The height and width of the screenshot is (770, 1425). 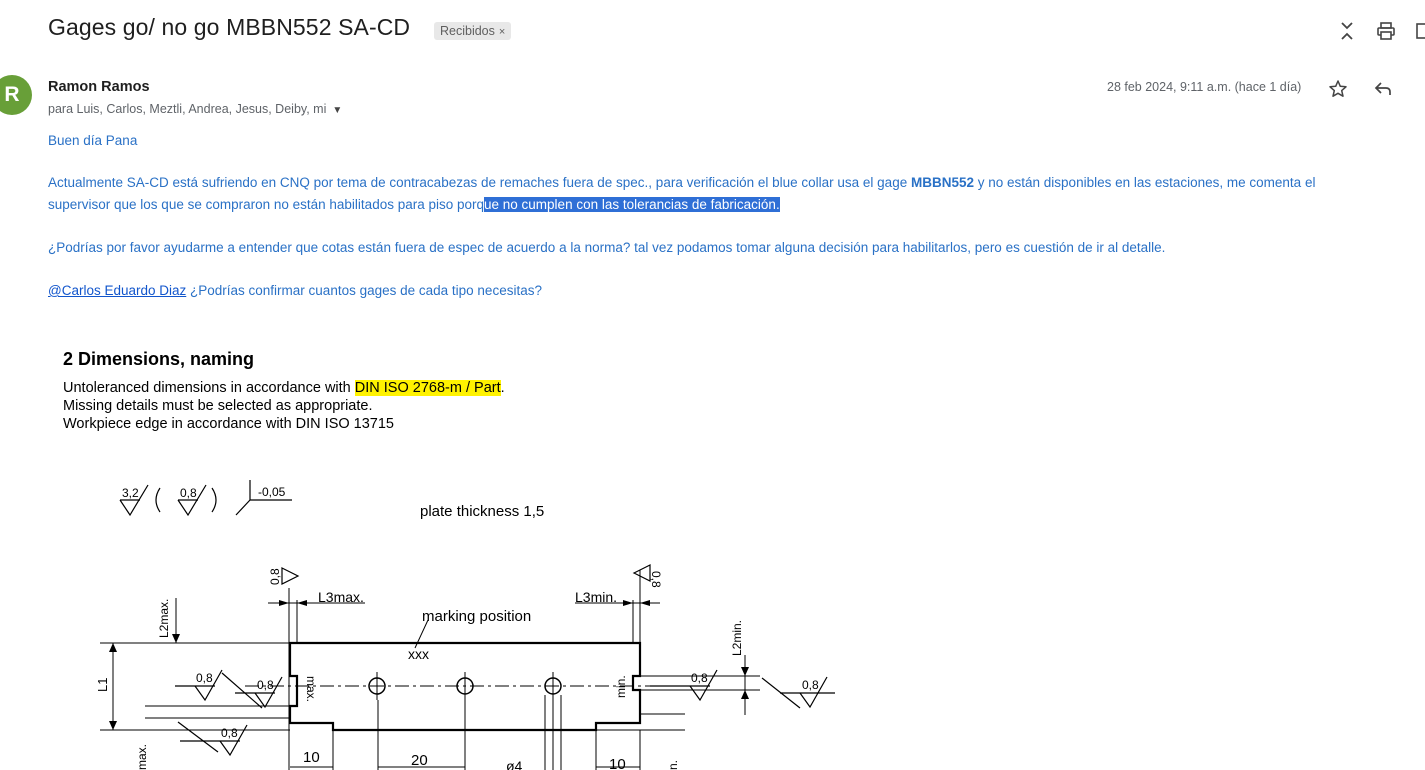 What do you see at coordinates (275, 576) in the screenshot?
I see `roughness-left-top: 0,8` at bounding box center [275, 576].